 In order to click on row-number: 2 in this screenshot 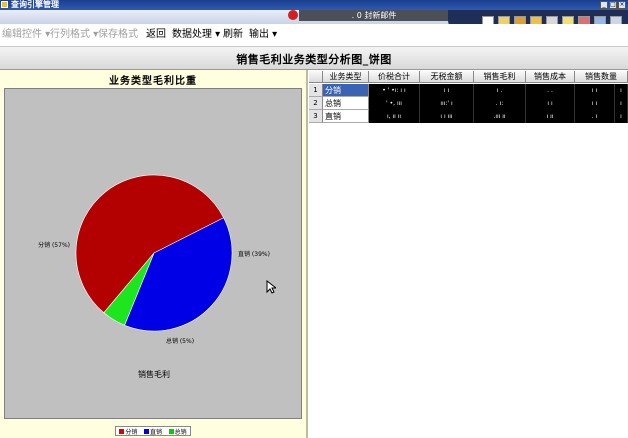, I will do `click(316, 103)`.